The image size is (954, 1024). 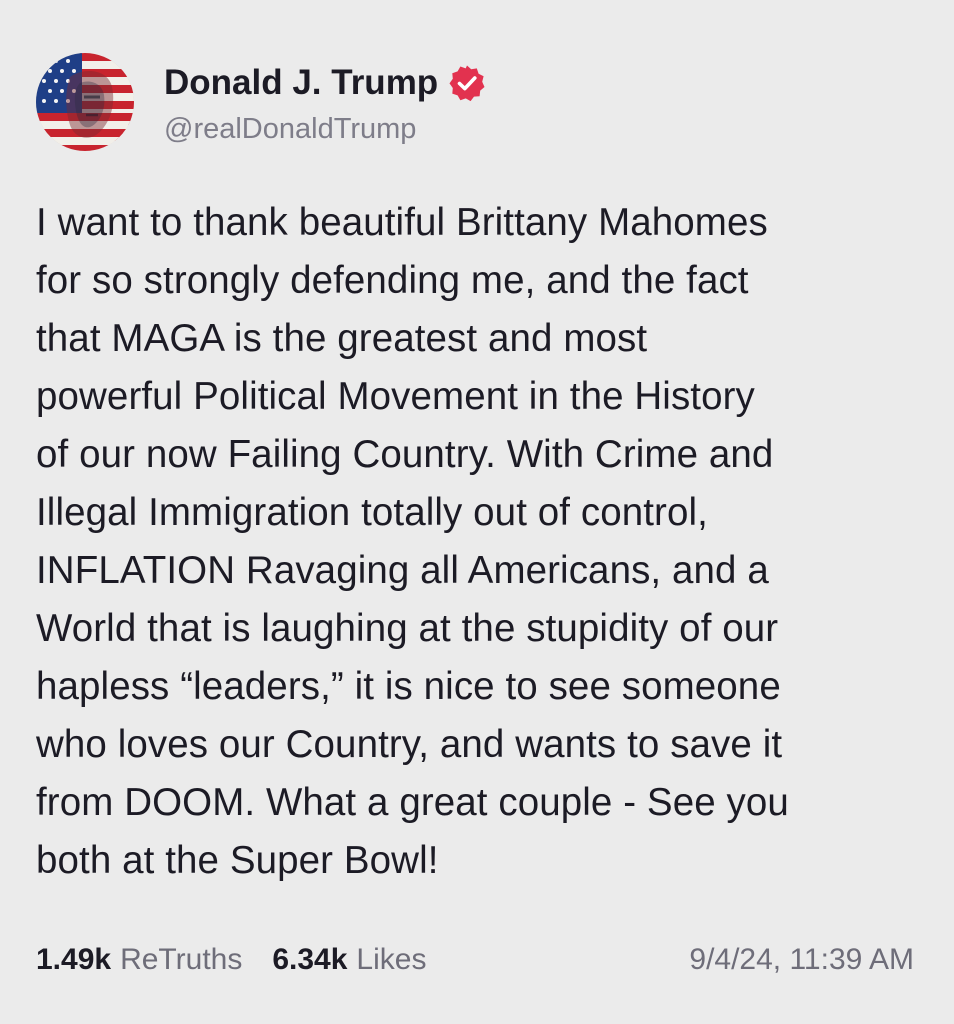 What do you see at coordinates (325, 129) in the screenshot?
I see `author-handle: @realDonaldTrump` at bounding box center [325, 129].